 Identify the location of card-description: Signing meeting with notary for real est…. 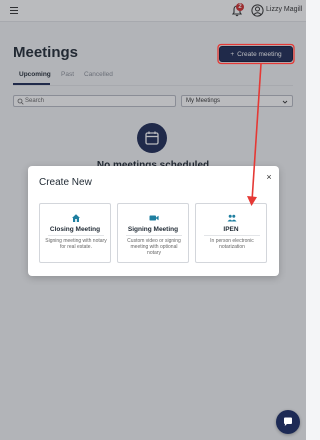
(76, 244).